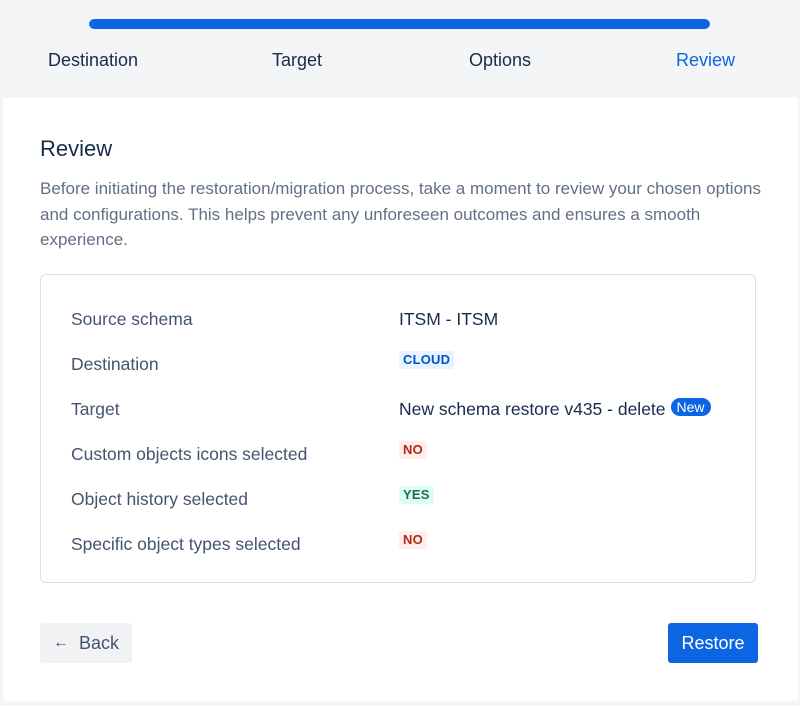  I want to click on back-button-label: Back, so click(99, 642).